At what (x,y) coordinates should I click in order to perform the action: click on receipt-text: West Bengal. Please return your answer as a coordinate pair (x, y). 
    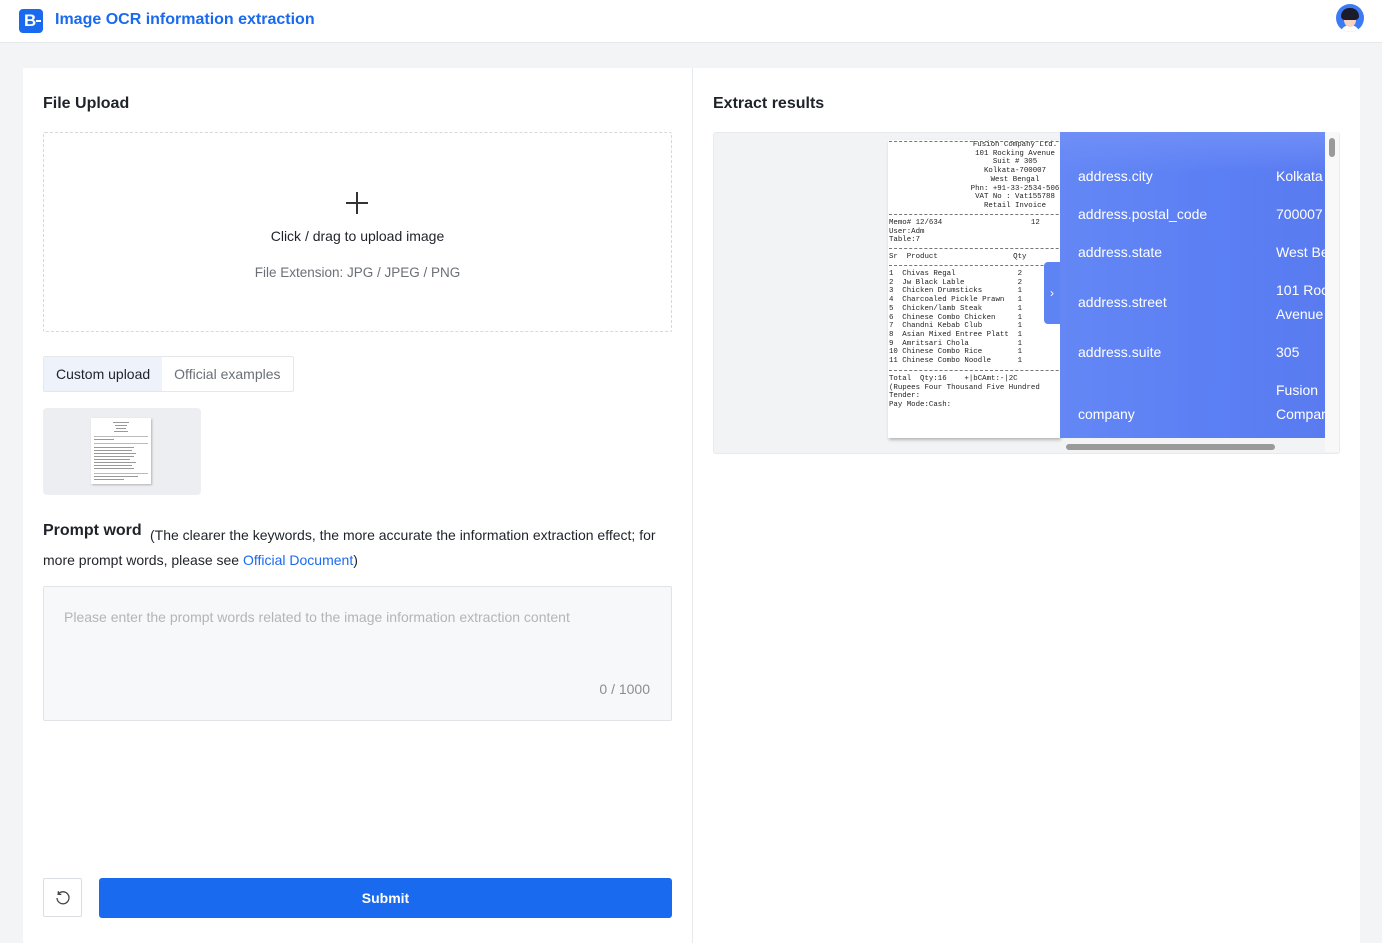
    Looking at the image, I should click on (1015, 179).